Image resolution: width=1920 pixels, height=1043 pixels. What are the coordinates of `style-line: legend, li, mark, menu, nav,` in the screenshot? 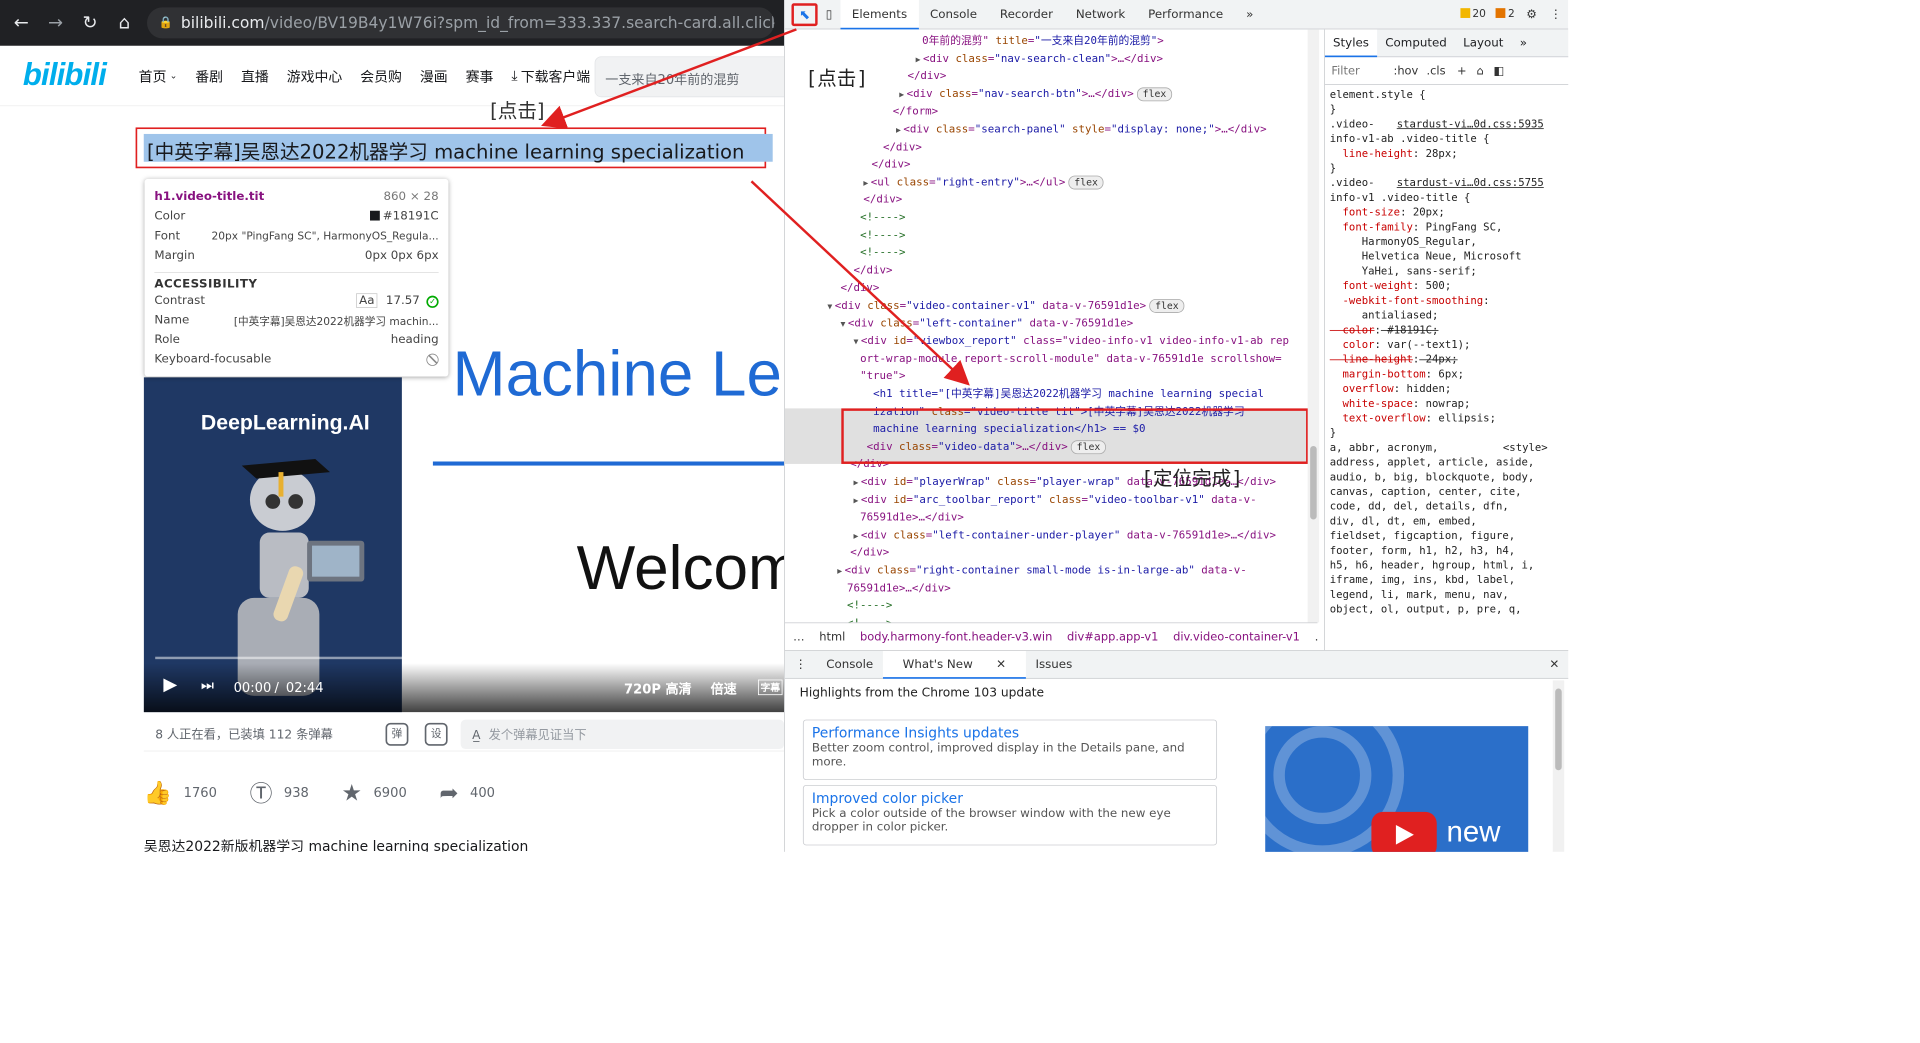 It's located at (1419, 595).